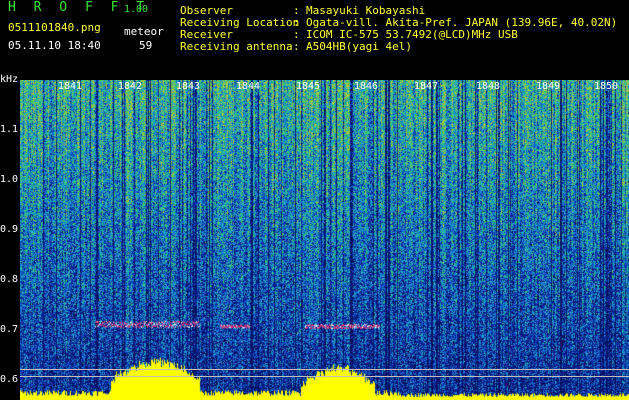 The height and width of the screenshot is (400, 629). What do you see at coordinates (426, 86) in the screenshot?
I see `time-tick-label: 1847` at bounding box center [426, 86].